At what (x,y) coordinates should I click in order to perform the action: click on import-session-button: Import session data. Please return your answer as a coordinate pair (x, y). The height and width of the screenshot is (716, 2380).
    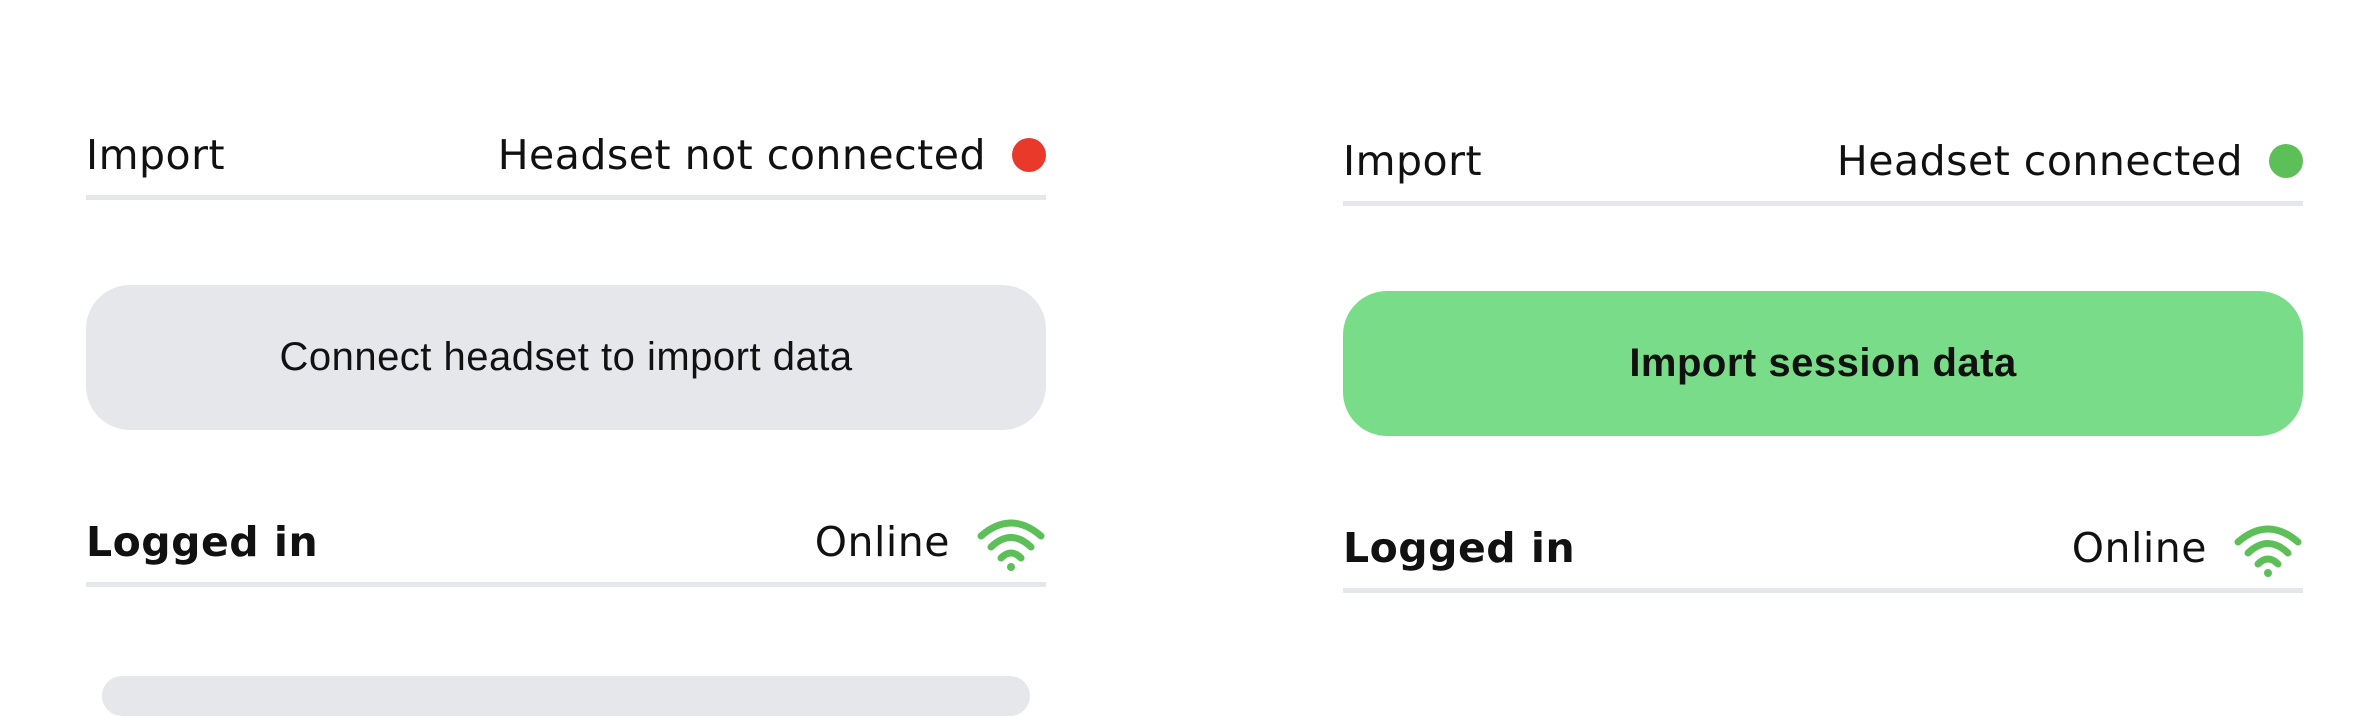
    Looking at the image, I should click on (1823, 363).